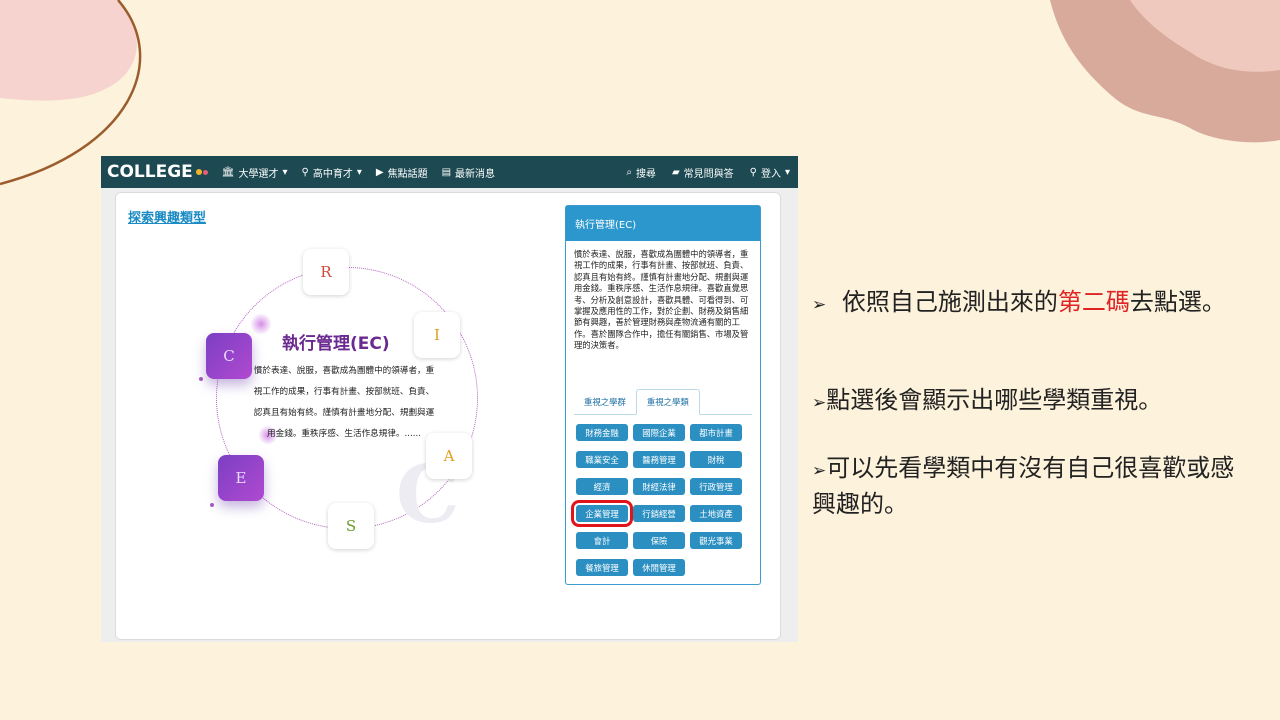 The image size is (1280, 720). Describe the element at coordinates (602, 567) in the screenshot. I see `major-button: 餐旅管理` at that location.